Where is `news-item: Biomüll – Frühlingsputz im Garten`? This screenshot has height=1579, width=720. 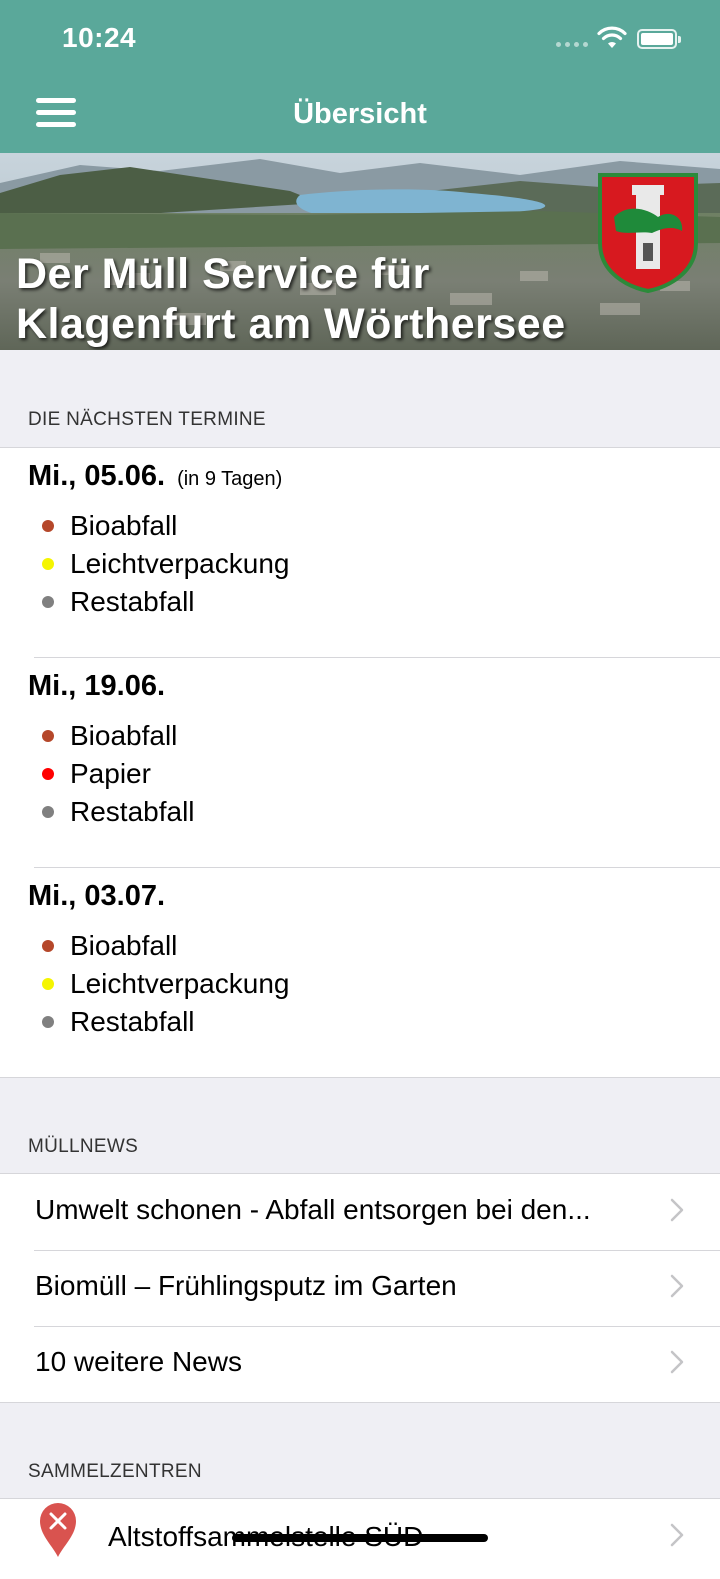
news-item: Biomüll – Frühlingsputz im Garten is located at coordinates (360, 1288).